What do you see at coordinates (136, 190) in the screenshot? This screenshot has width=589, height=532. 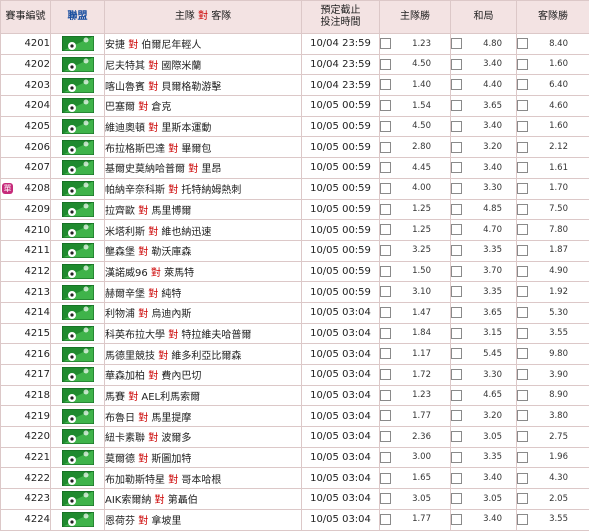 I see `home-team: 帕納辛奈科斯` at bounding box center [136, 190].